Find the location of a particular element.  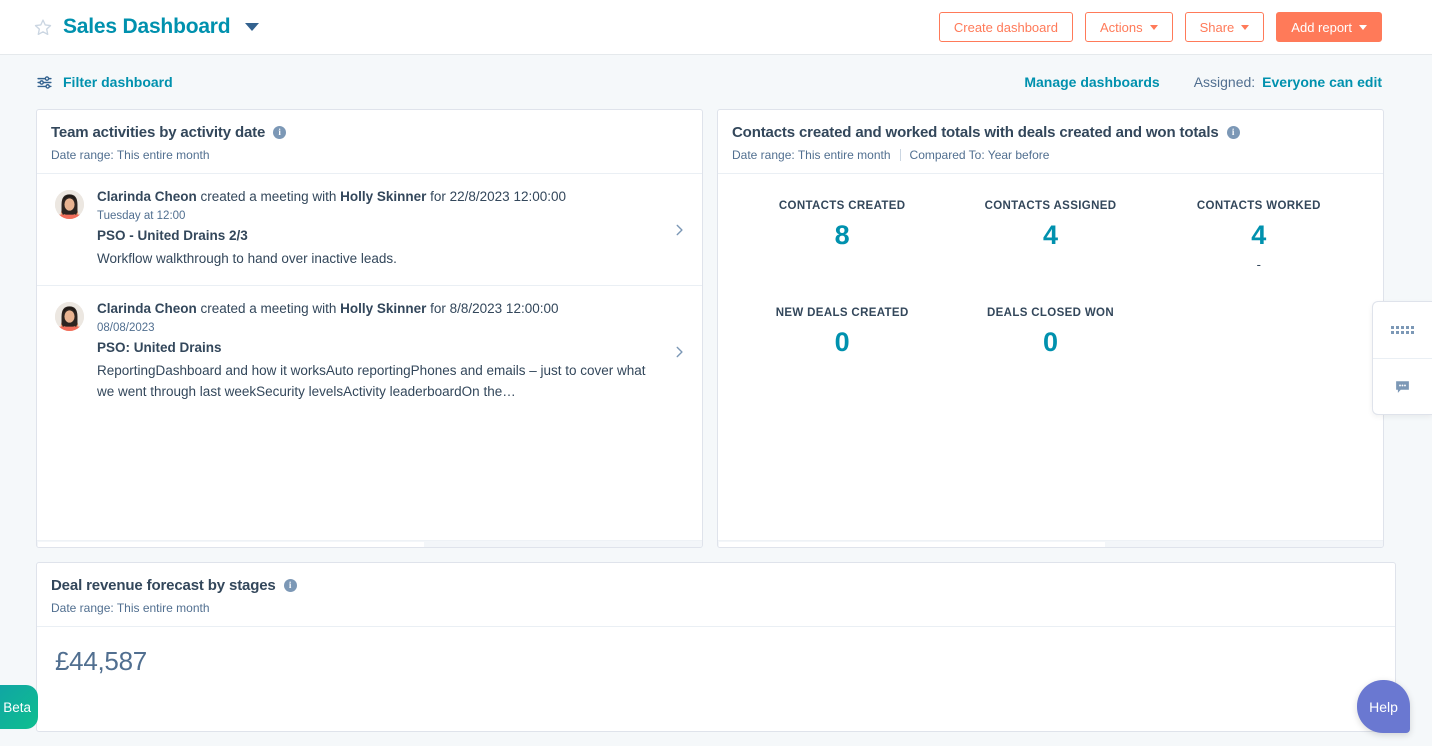

activity-suffix: for 8/8/2023 12:00:00 is located at coordinates (492, 309).